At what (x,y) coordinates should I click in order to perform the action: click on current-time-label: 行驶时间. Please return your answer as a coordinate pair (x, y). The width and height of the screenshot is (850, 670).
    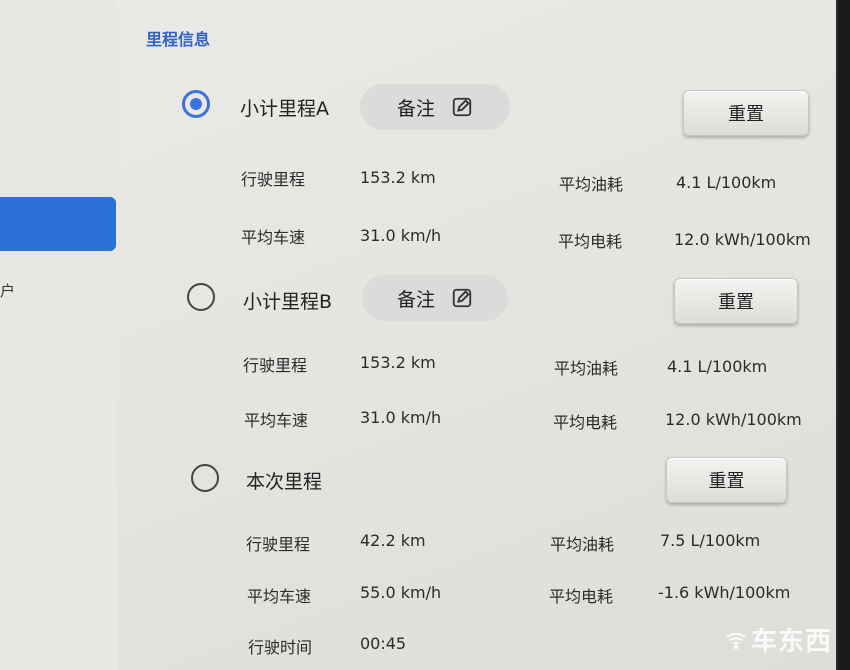
    Looking at the image, I should click on (280, 647).